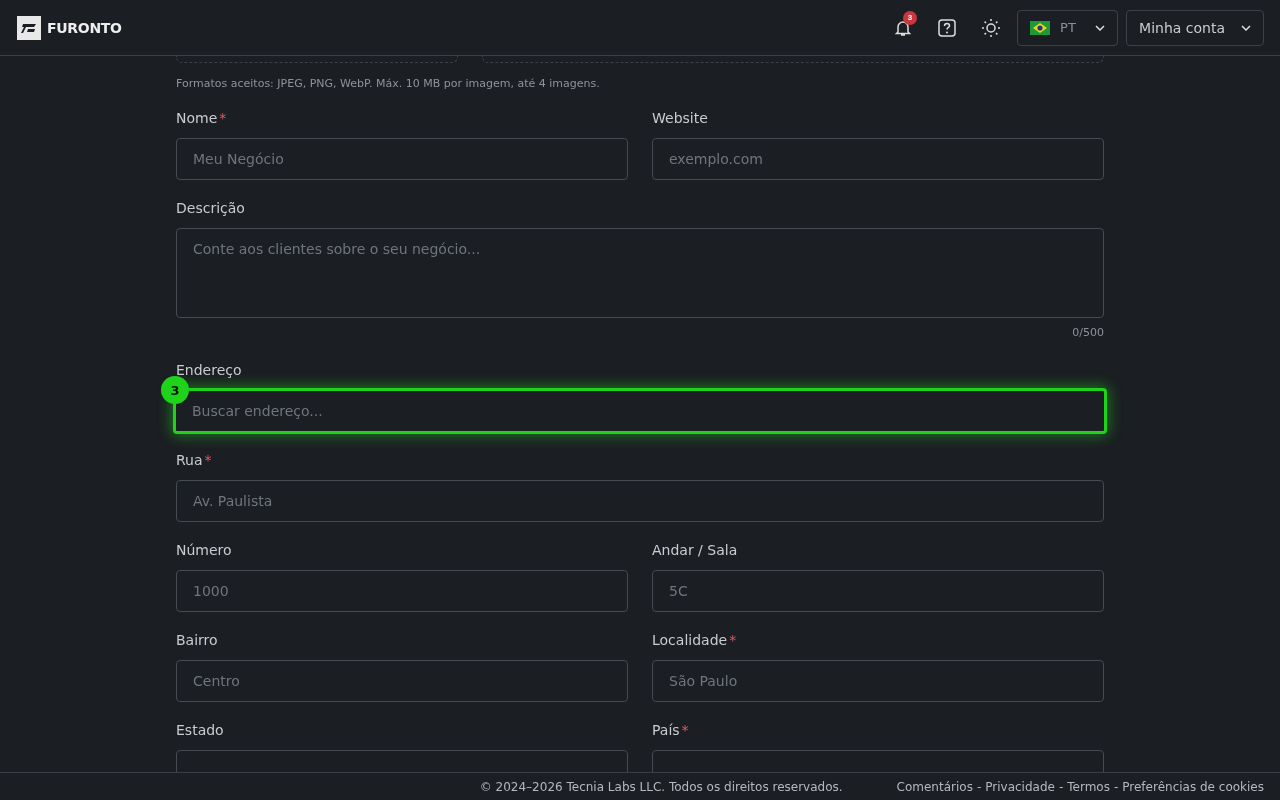 The width and height of the screenshot is (1280, 800). Describe the element at coordinates (934, 786) in the screenshot. I see `footer-link: Comentários` at that location.